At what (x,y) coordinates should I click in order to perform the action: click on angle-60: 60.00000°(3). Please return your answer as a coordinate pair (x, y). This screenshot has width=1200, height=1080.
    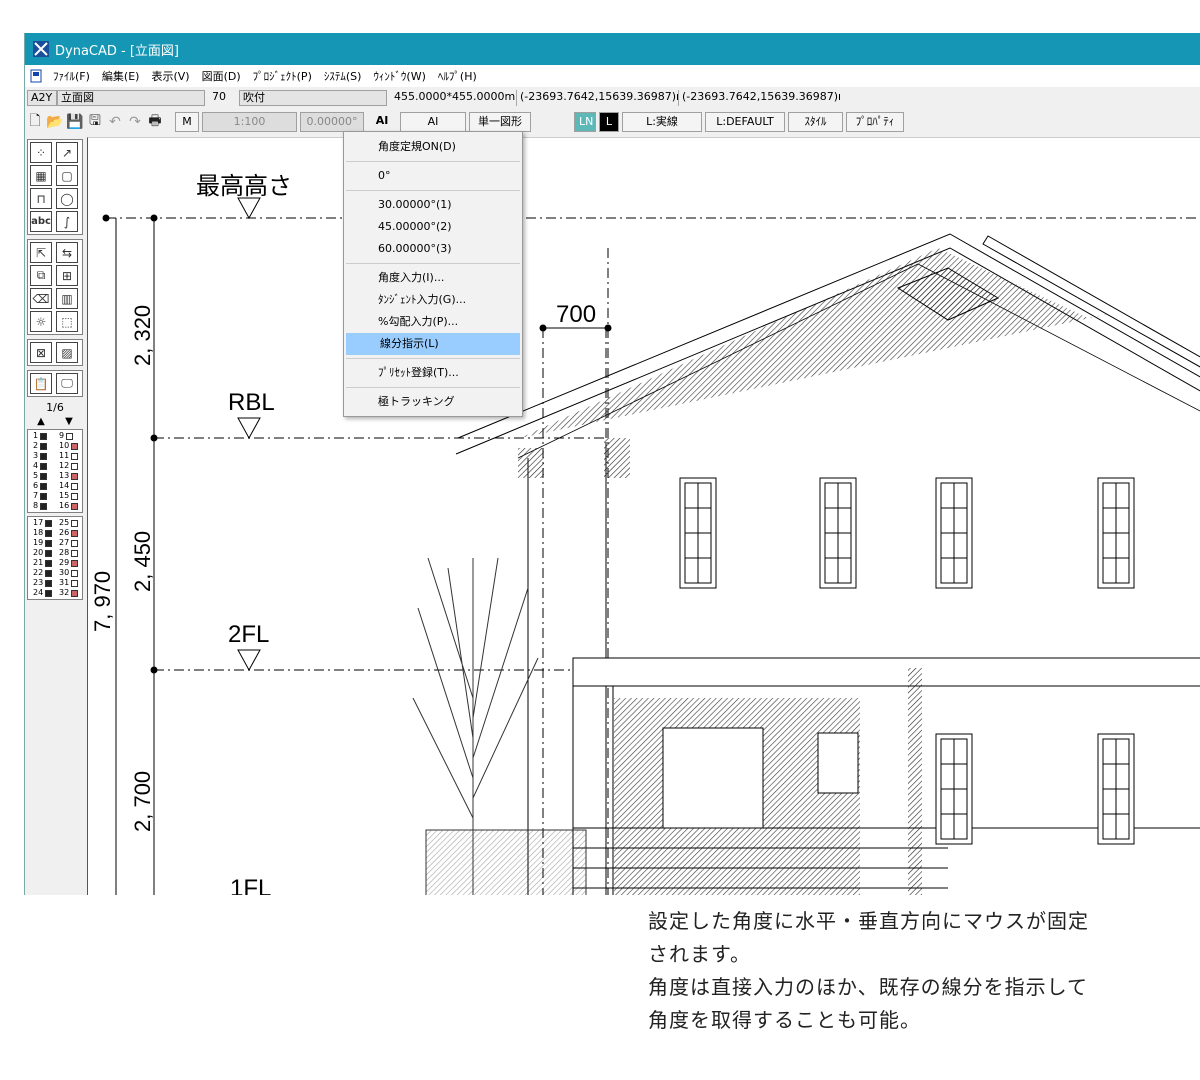
    Looking at the image, I should click on (433, 249).